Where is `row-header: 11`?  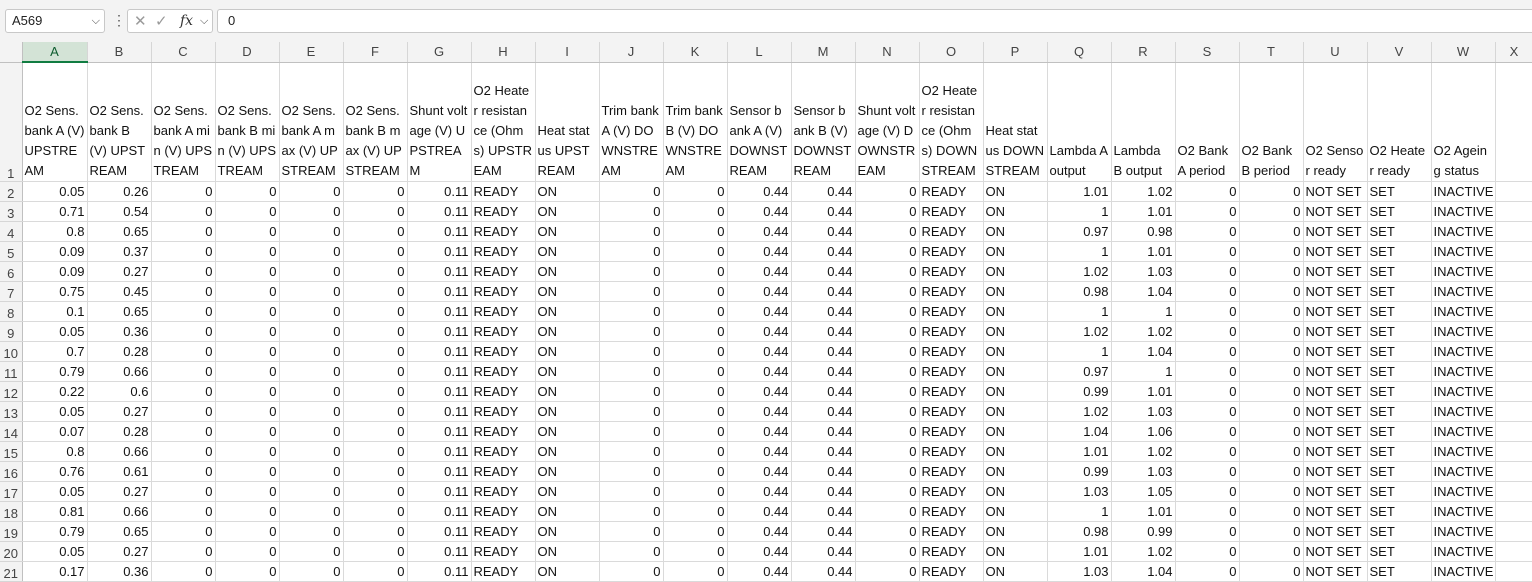
row-header: 11 is located at coordinates (11, 371).